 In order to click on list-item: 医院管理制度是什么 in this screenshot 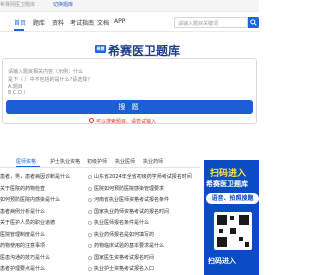, I will do `click(47, 236)`.